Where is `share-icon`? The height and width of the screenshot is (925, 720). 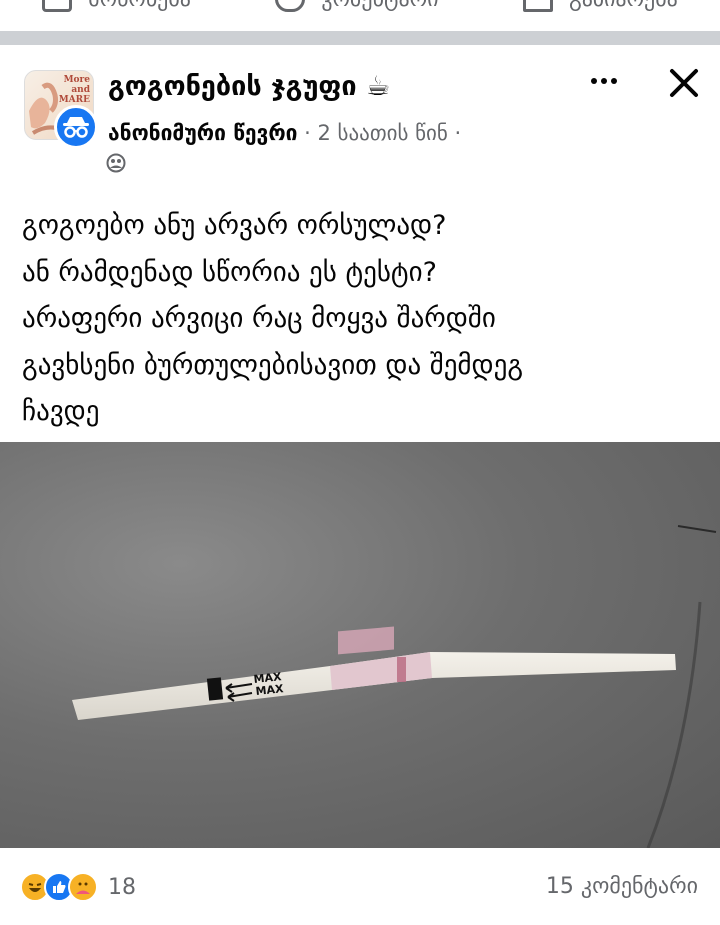 share-icon is located at coordinates (537, 6).